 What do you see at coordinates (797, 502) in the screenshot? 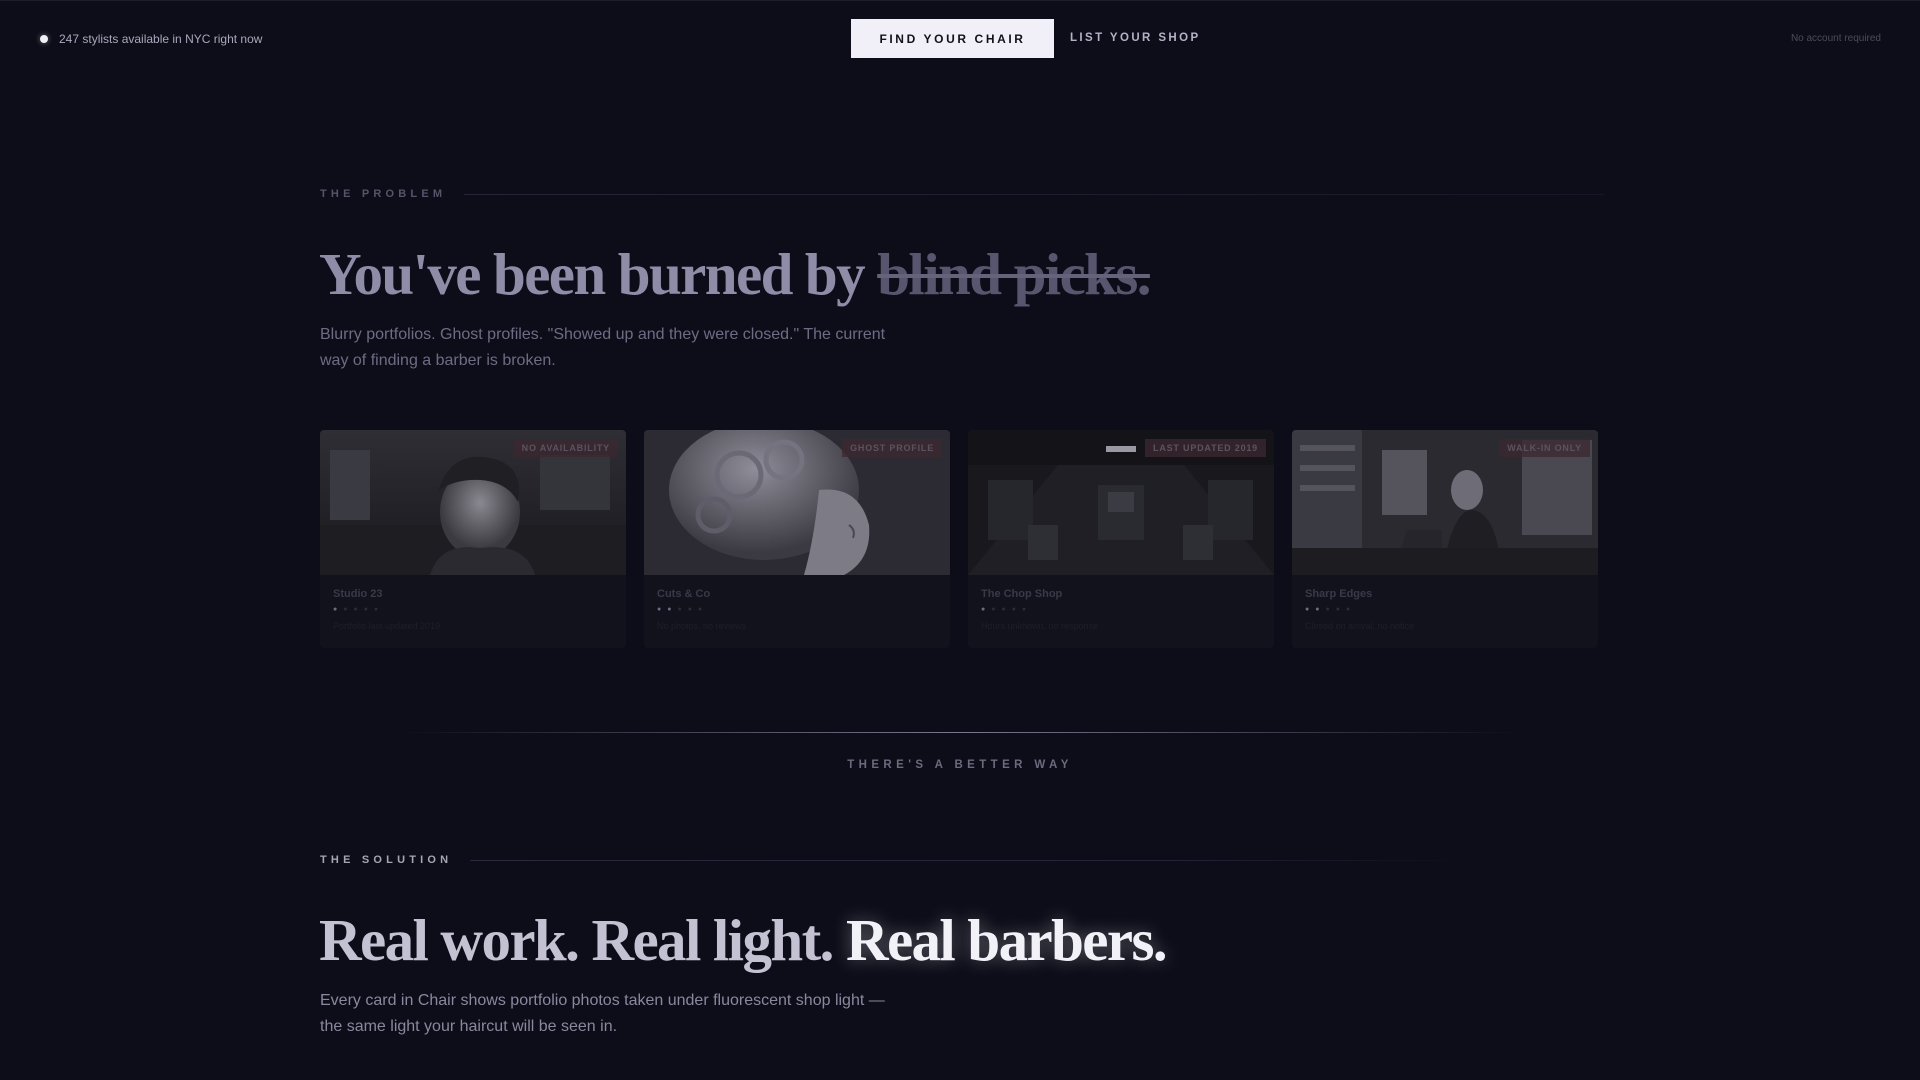
I see `styled-hair-portrait-photo: GHOST PROFILE` at bounding box center [797, 502].